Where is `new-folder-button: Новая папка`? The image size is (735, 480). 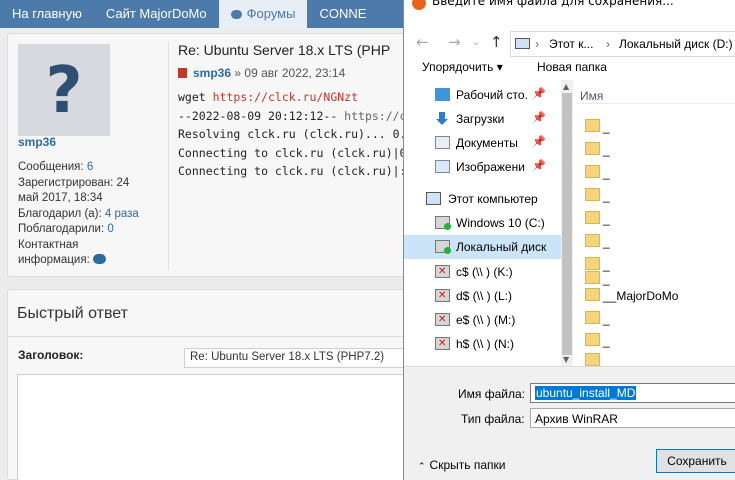
new-folder-button: Новая папка is located at coordinates (572, 67).